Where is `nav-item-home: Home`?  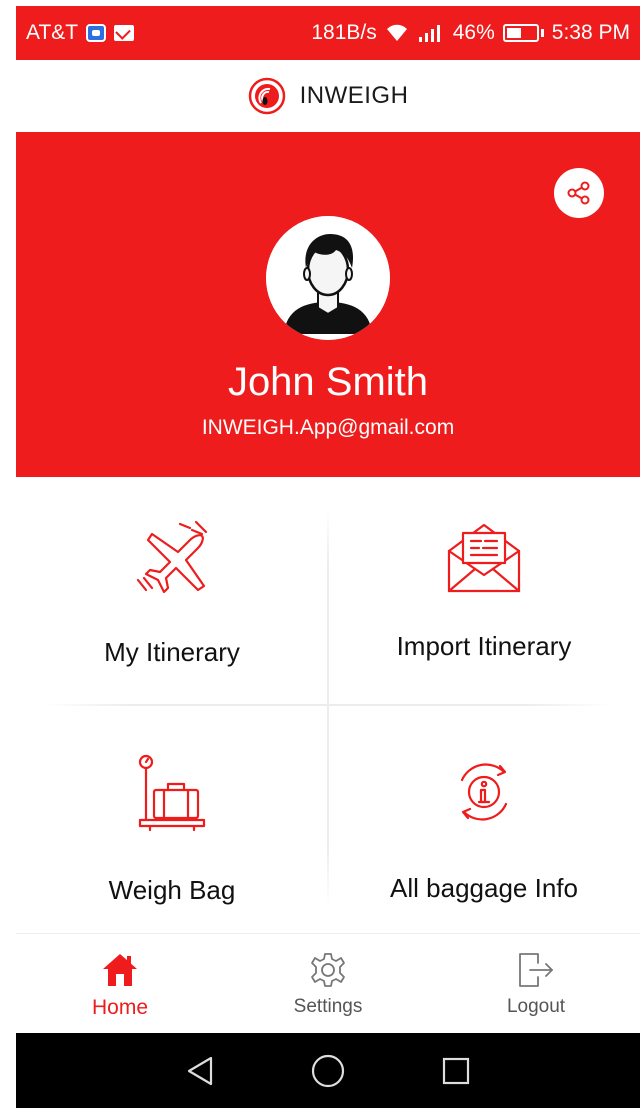
nav-item-home: Home is located at coordinates (120, 983).